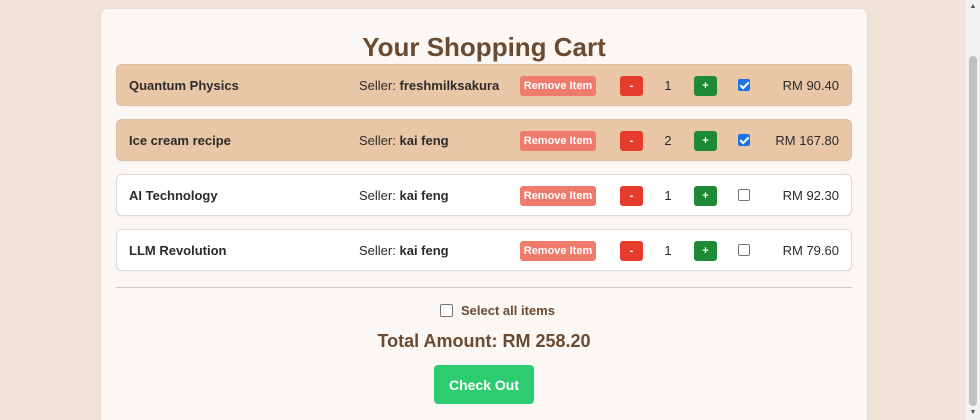  What do you see at coordinates (449, 85) in the screenshot?
I see `seller-name: freshmilksakura` at bounding box center [449, 85].